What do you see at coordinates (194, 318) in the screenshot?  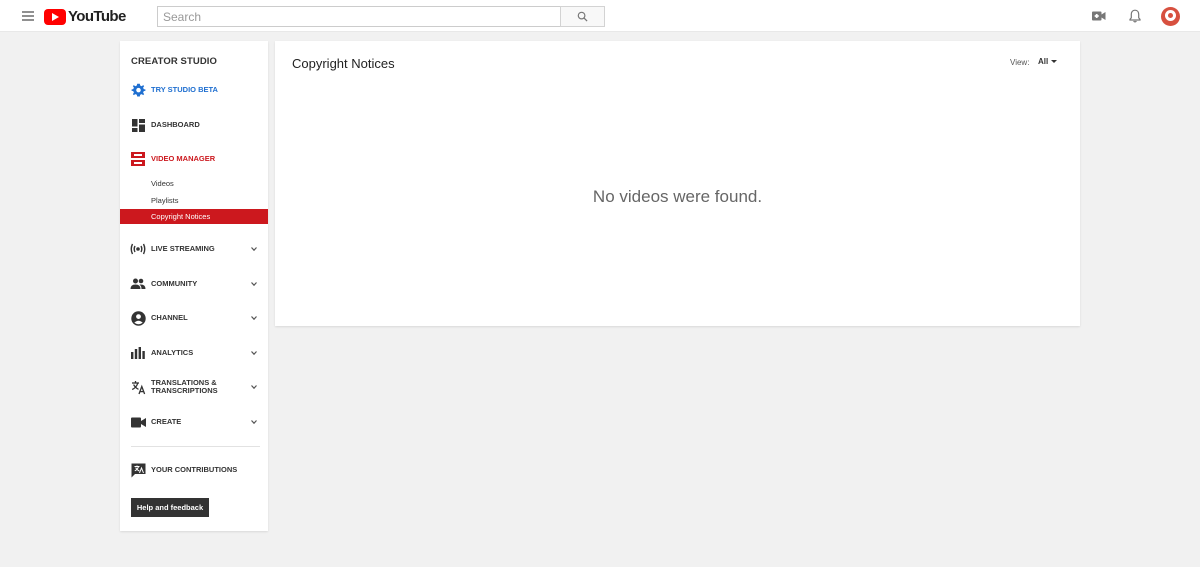 I see `sidebar-item-channel: CHANNEL` at bounding box center [194, 318].